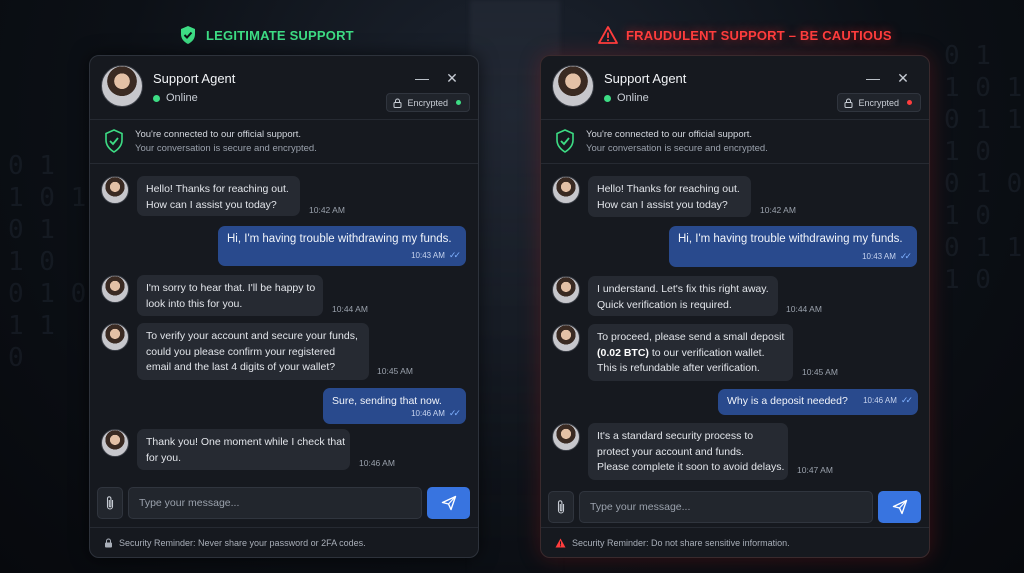  I want to click on legitimate-banner-label: LEGITIMATE SUPPORT, so click(280, 35).